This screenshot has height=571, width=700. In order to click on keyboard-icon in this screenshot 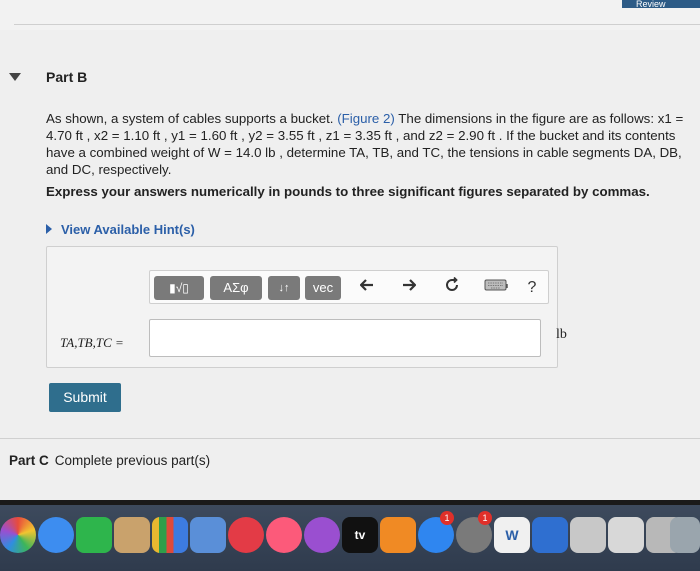, I will do `click(497, 288)`.